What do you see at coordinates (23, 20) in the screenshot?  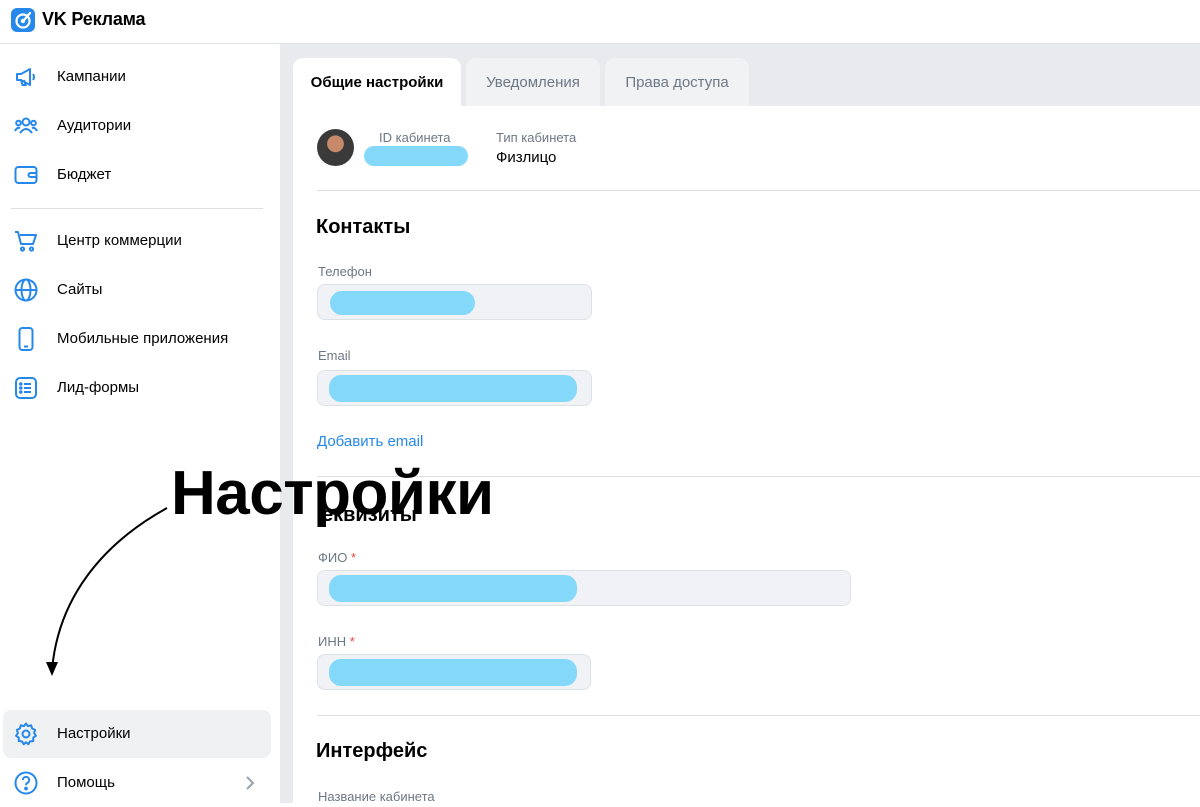 I see `vk-ads-logo-icon` at bounding box center [23, 20].